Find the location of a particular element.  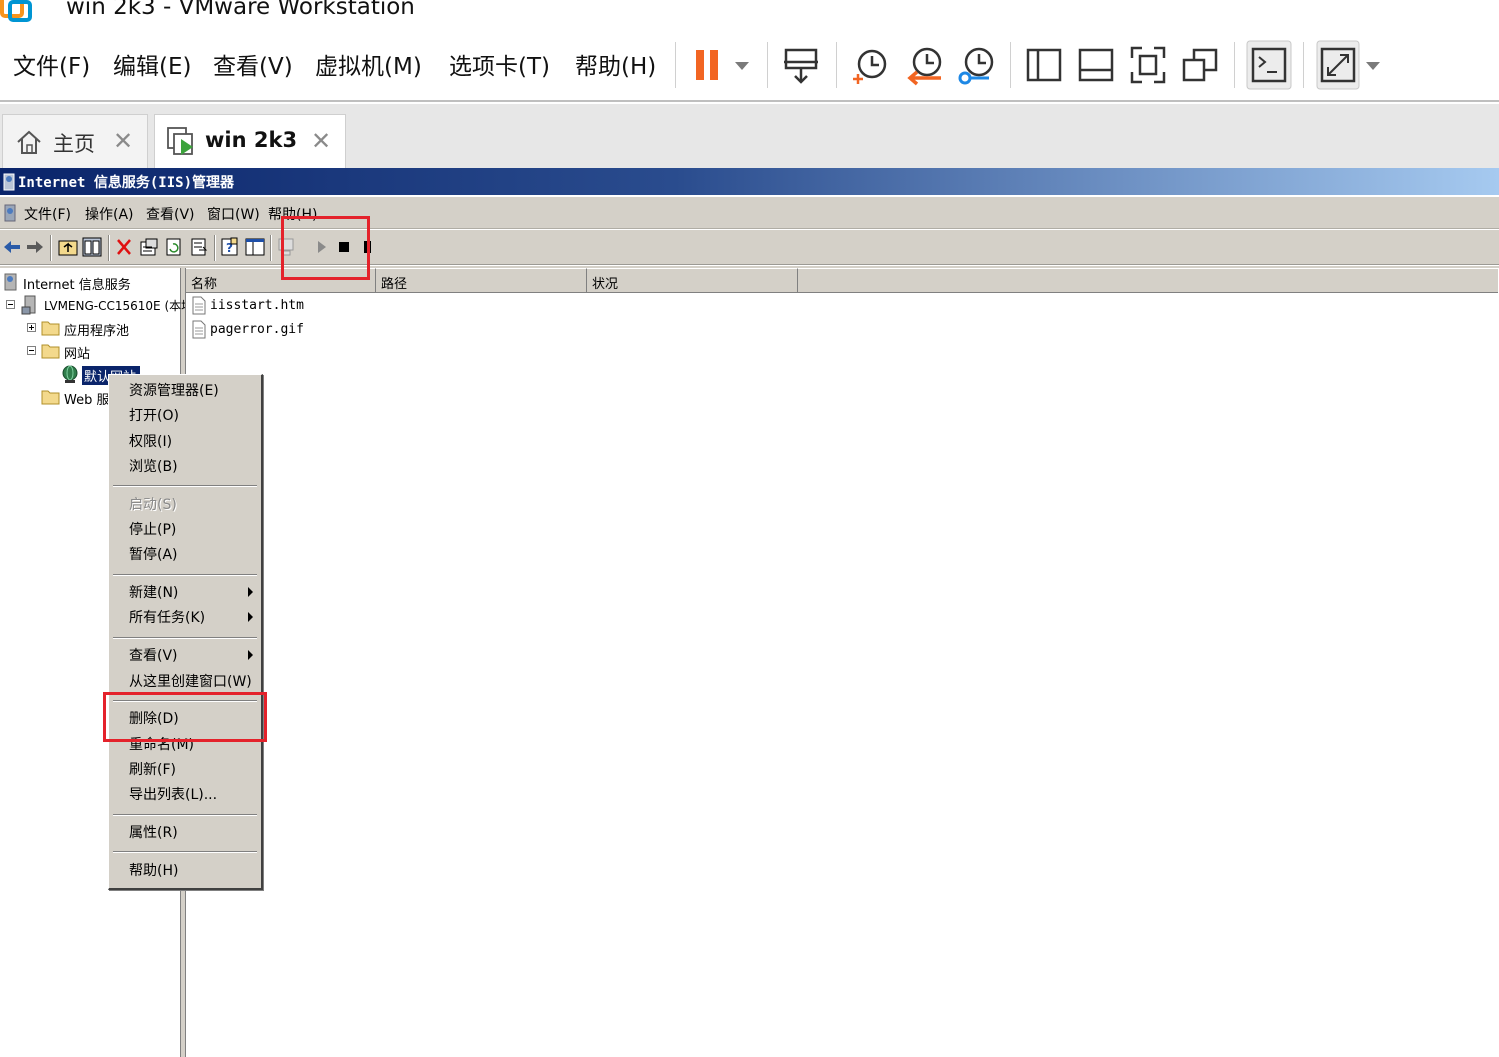

iis-menu-window: 窗口(W) is located at coordinates (233, 214).